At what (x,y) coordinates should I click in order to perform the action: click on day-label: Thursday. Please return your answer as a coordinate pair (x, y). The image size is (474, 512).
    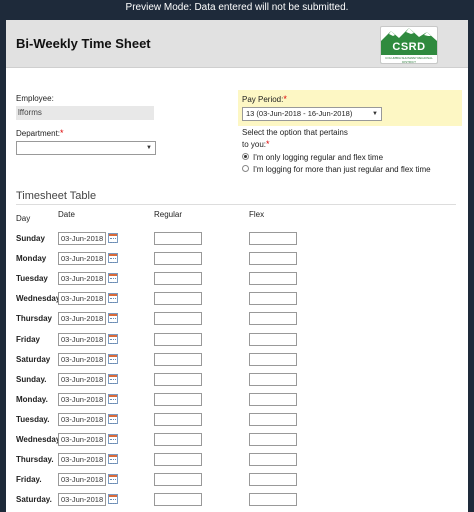
    Looking at the image, I should click on (34, 318).